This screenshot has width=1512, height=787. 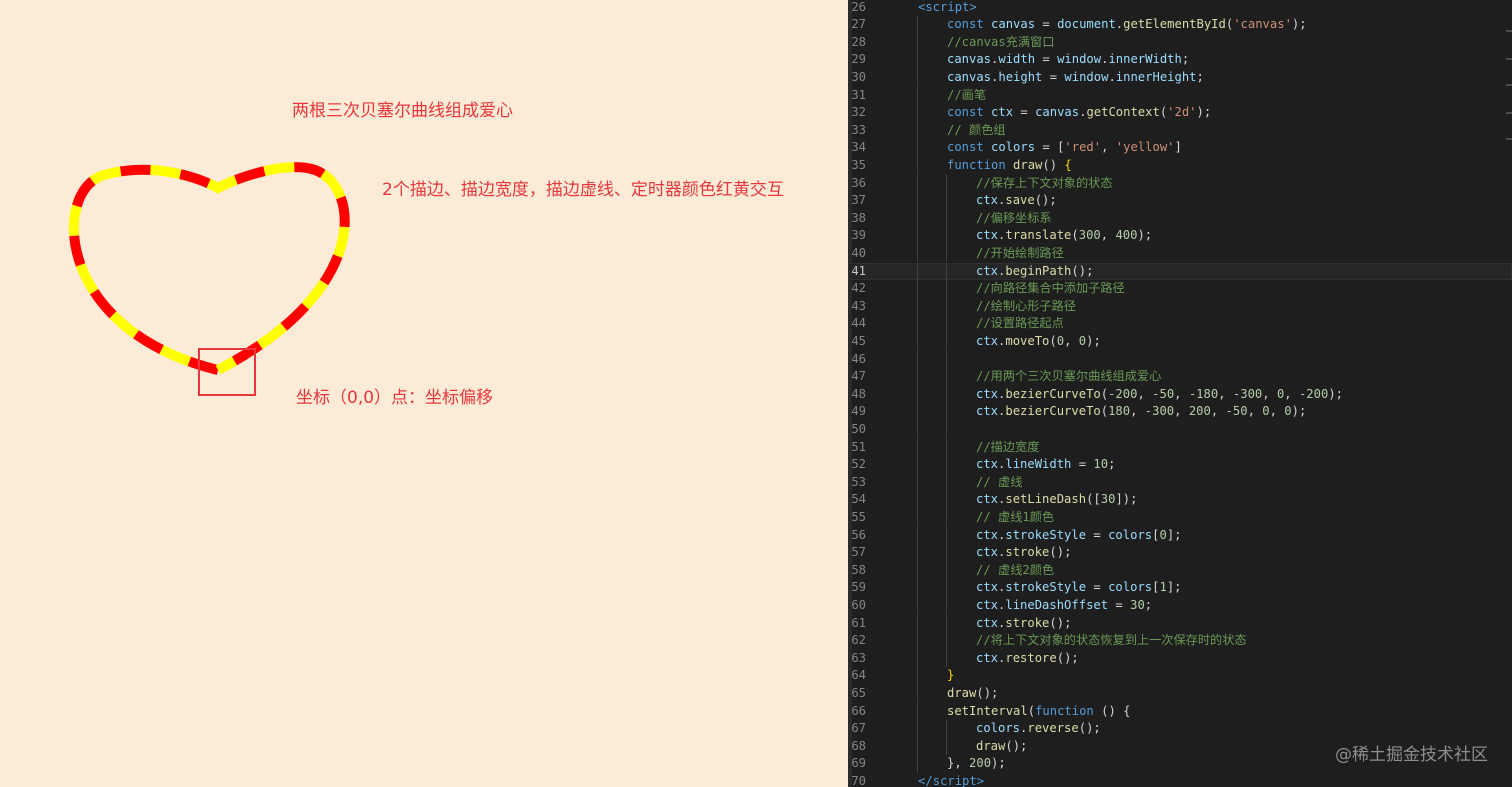 I want to click on code-token: = [, so click(x=1050, y=147).